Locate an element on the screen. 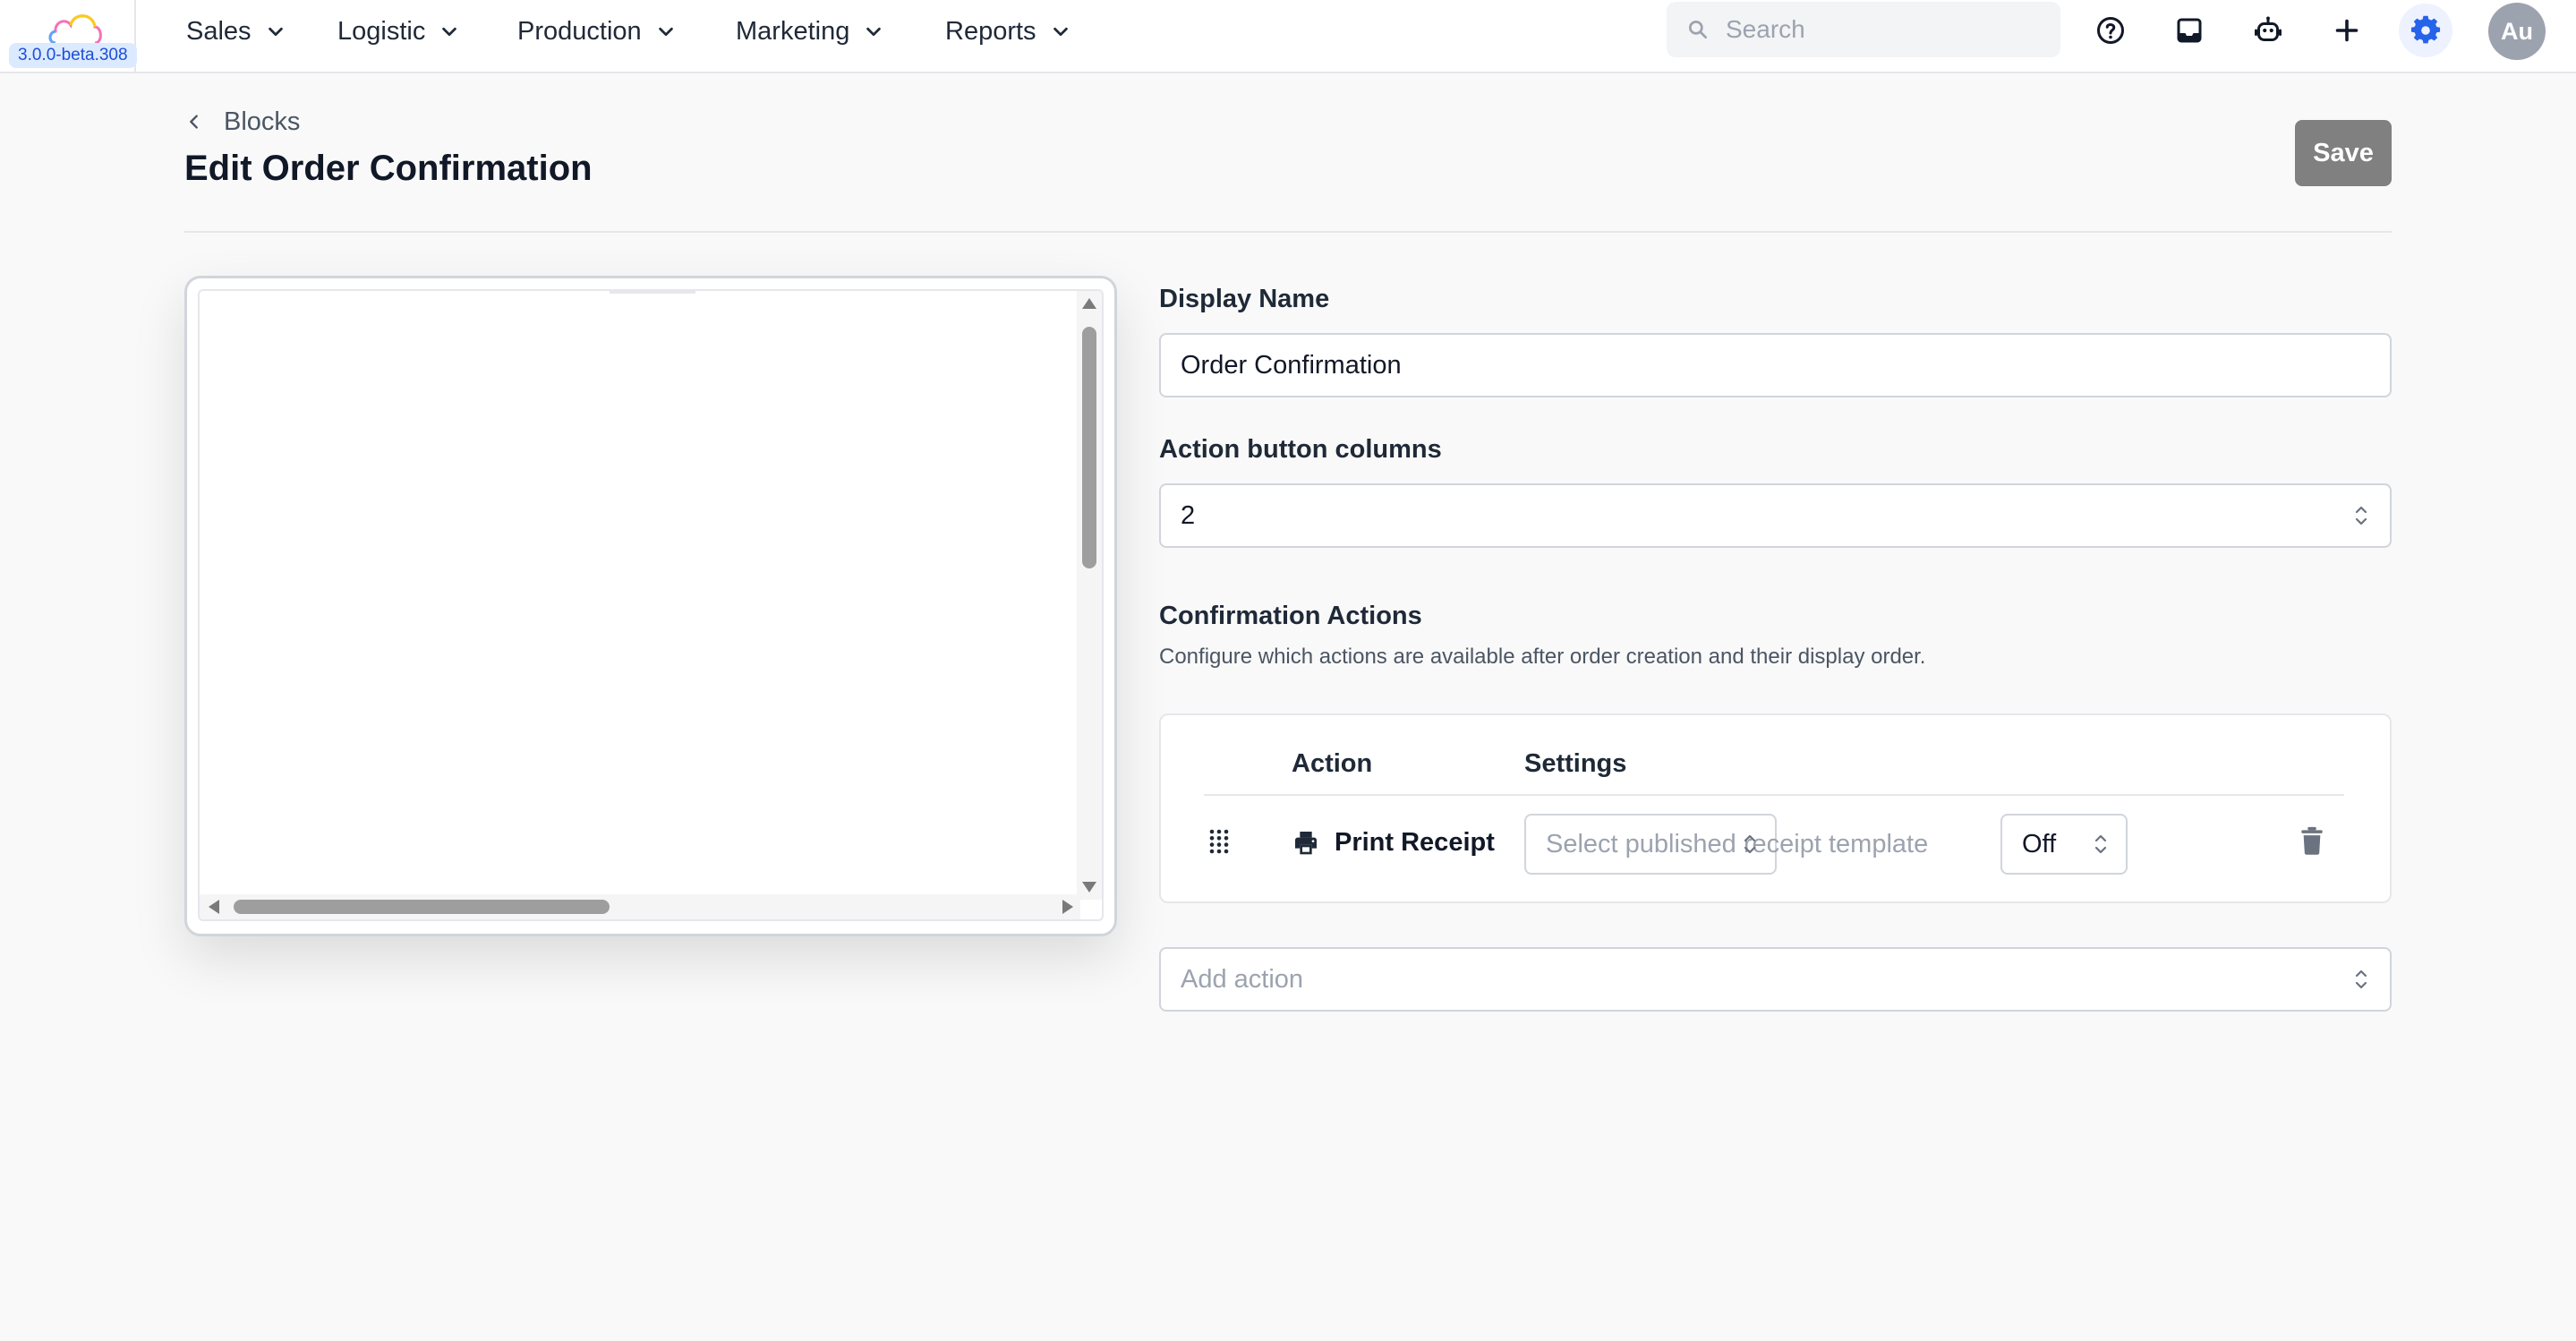 Image resolution: width=2576 pixels, height=1341 pixels. preview-notch is located at coordinates (652, 292).